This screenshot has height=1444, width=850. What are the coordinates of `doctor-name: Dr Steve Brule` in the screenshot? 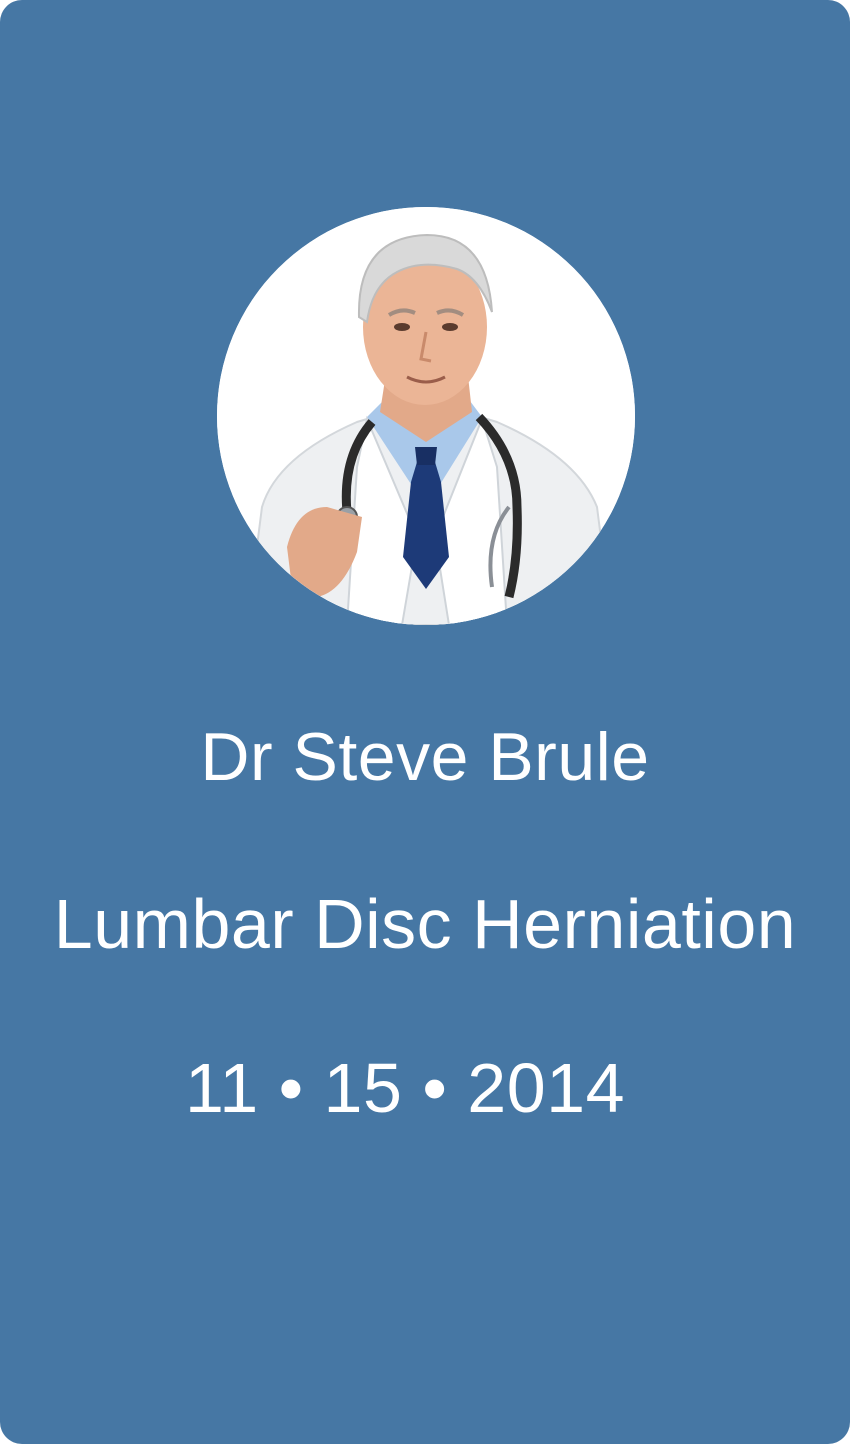 It's located at (425, 757).